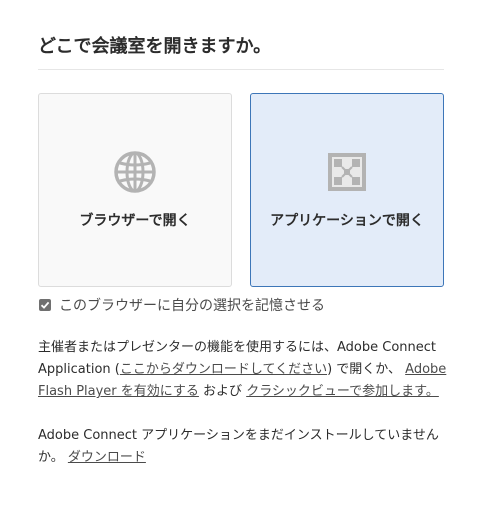 The height and width of the screenshot is (516, 483). I want to click on classic-view-link: クラシックビューで参加します。, so click(342, 391).